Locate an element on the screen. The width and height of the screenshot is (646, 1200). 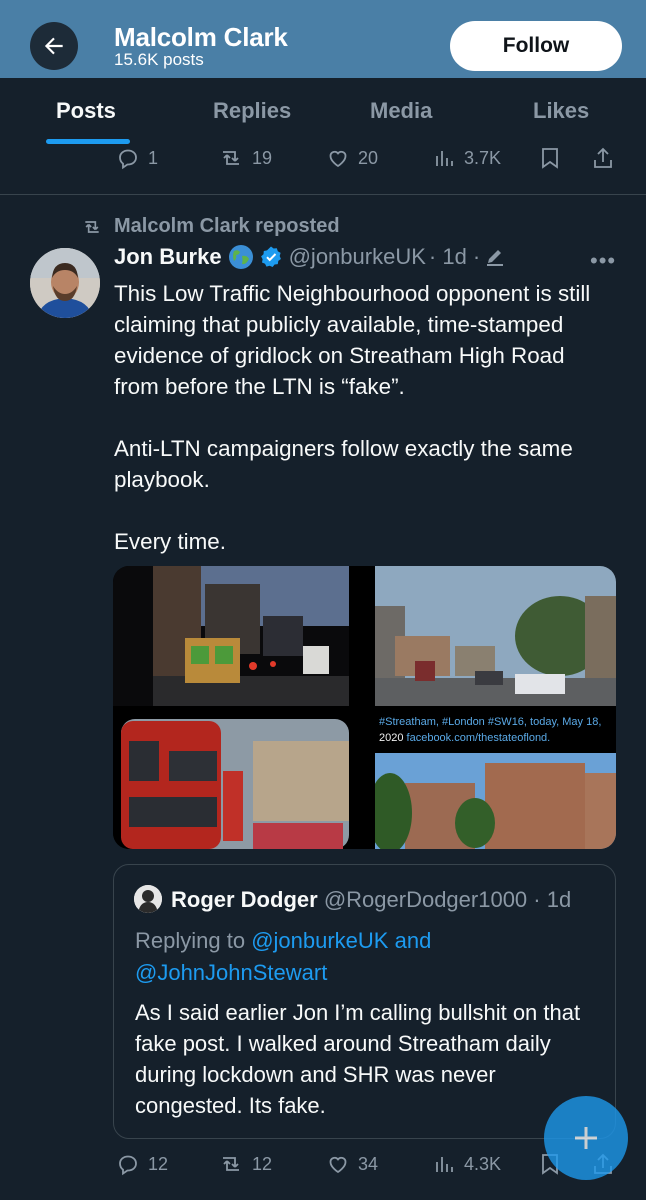
views-button: 3.7K is located at coordinates (467, 158).